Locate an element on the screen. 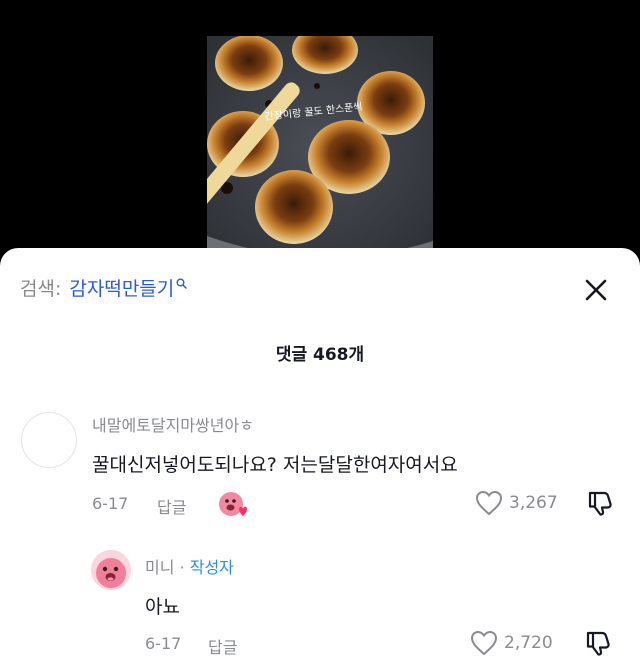  like-count: 2,720 is located at coordinates (528, 643).